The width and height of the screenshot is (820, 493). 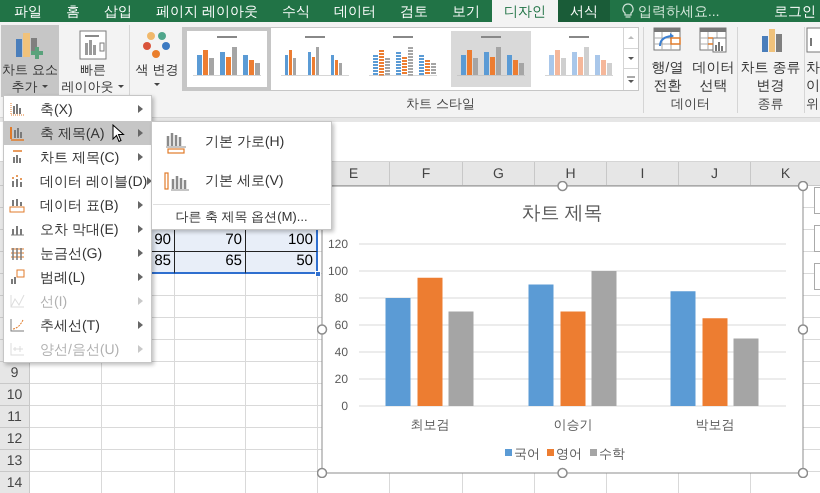 What do you see at coordinates (355, 11) in the screenshot?
I see `ribbon-tab: 데이터` at bounding box center [355, 11].